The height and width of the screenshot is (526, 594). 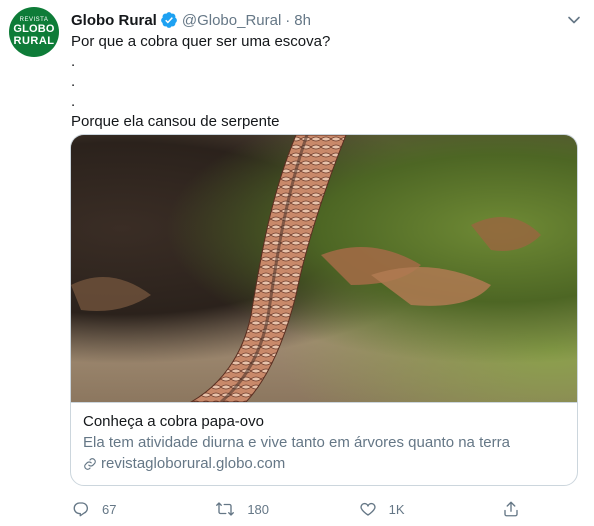 I want to click on reply-button: 67, so click(x=117, y=509).